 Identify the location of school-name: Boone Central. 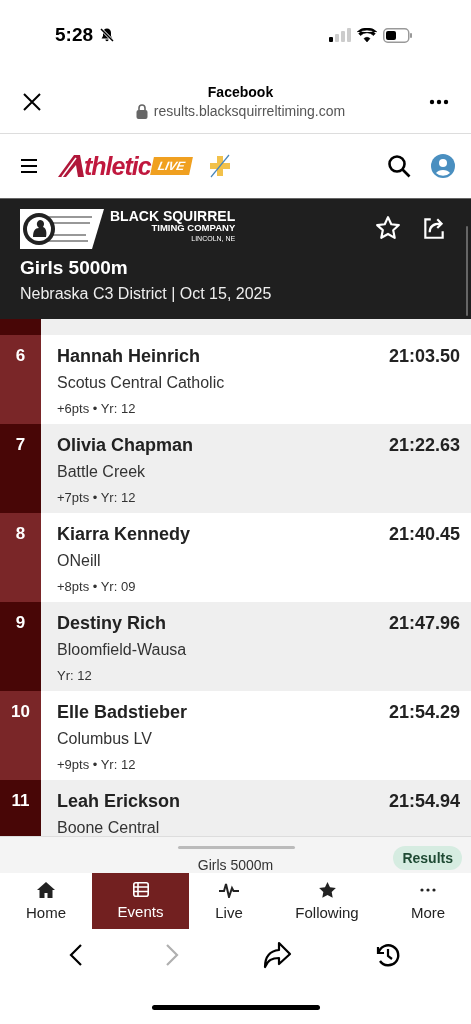
(109, 828).